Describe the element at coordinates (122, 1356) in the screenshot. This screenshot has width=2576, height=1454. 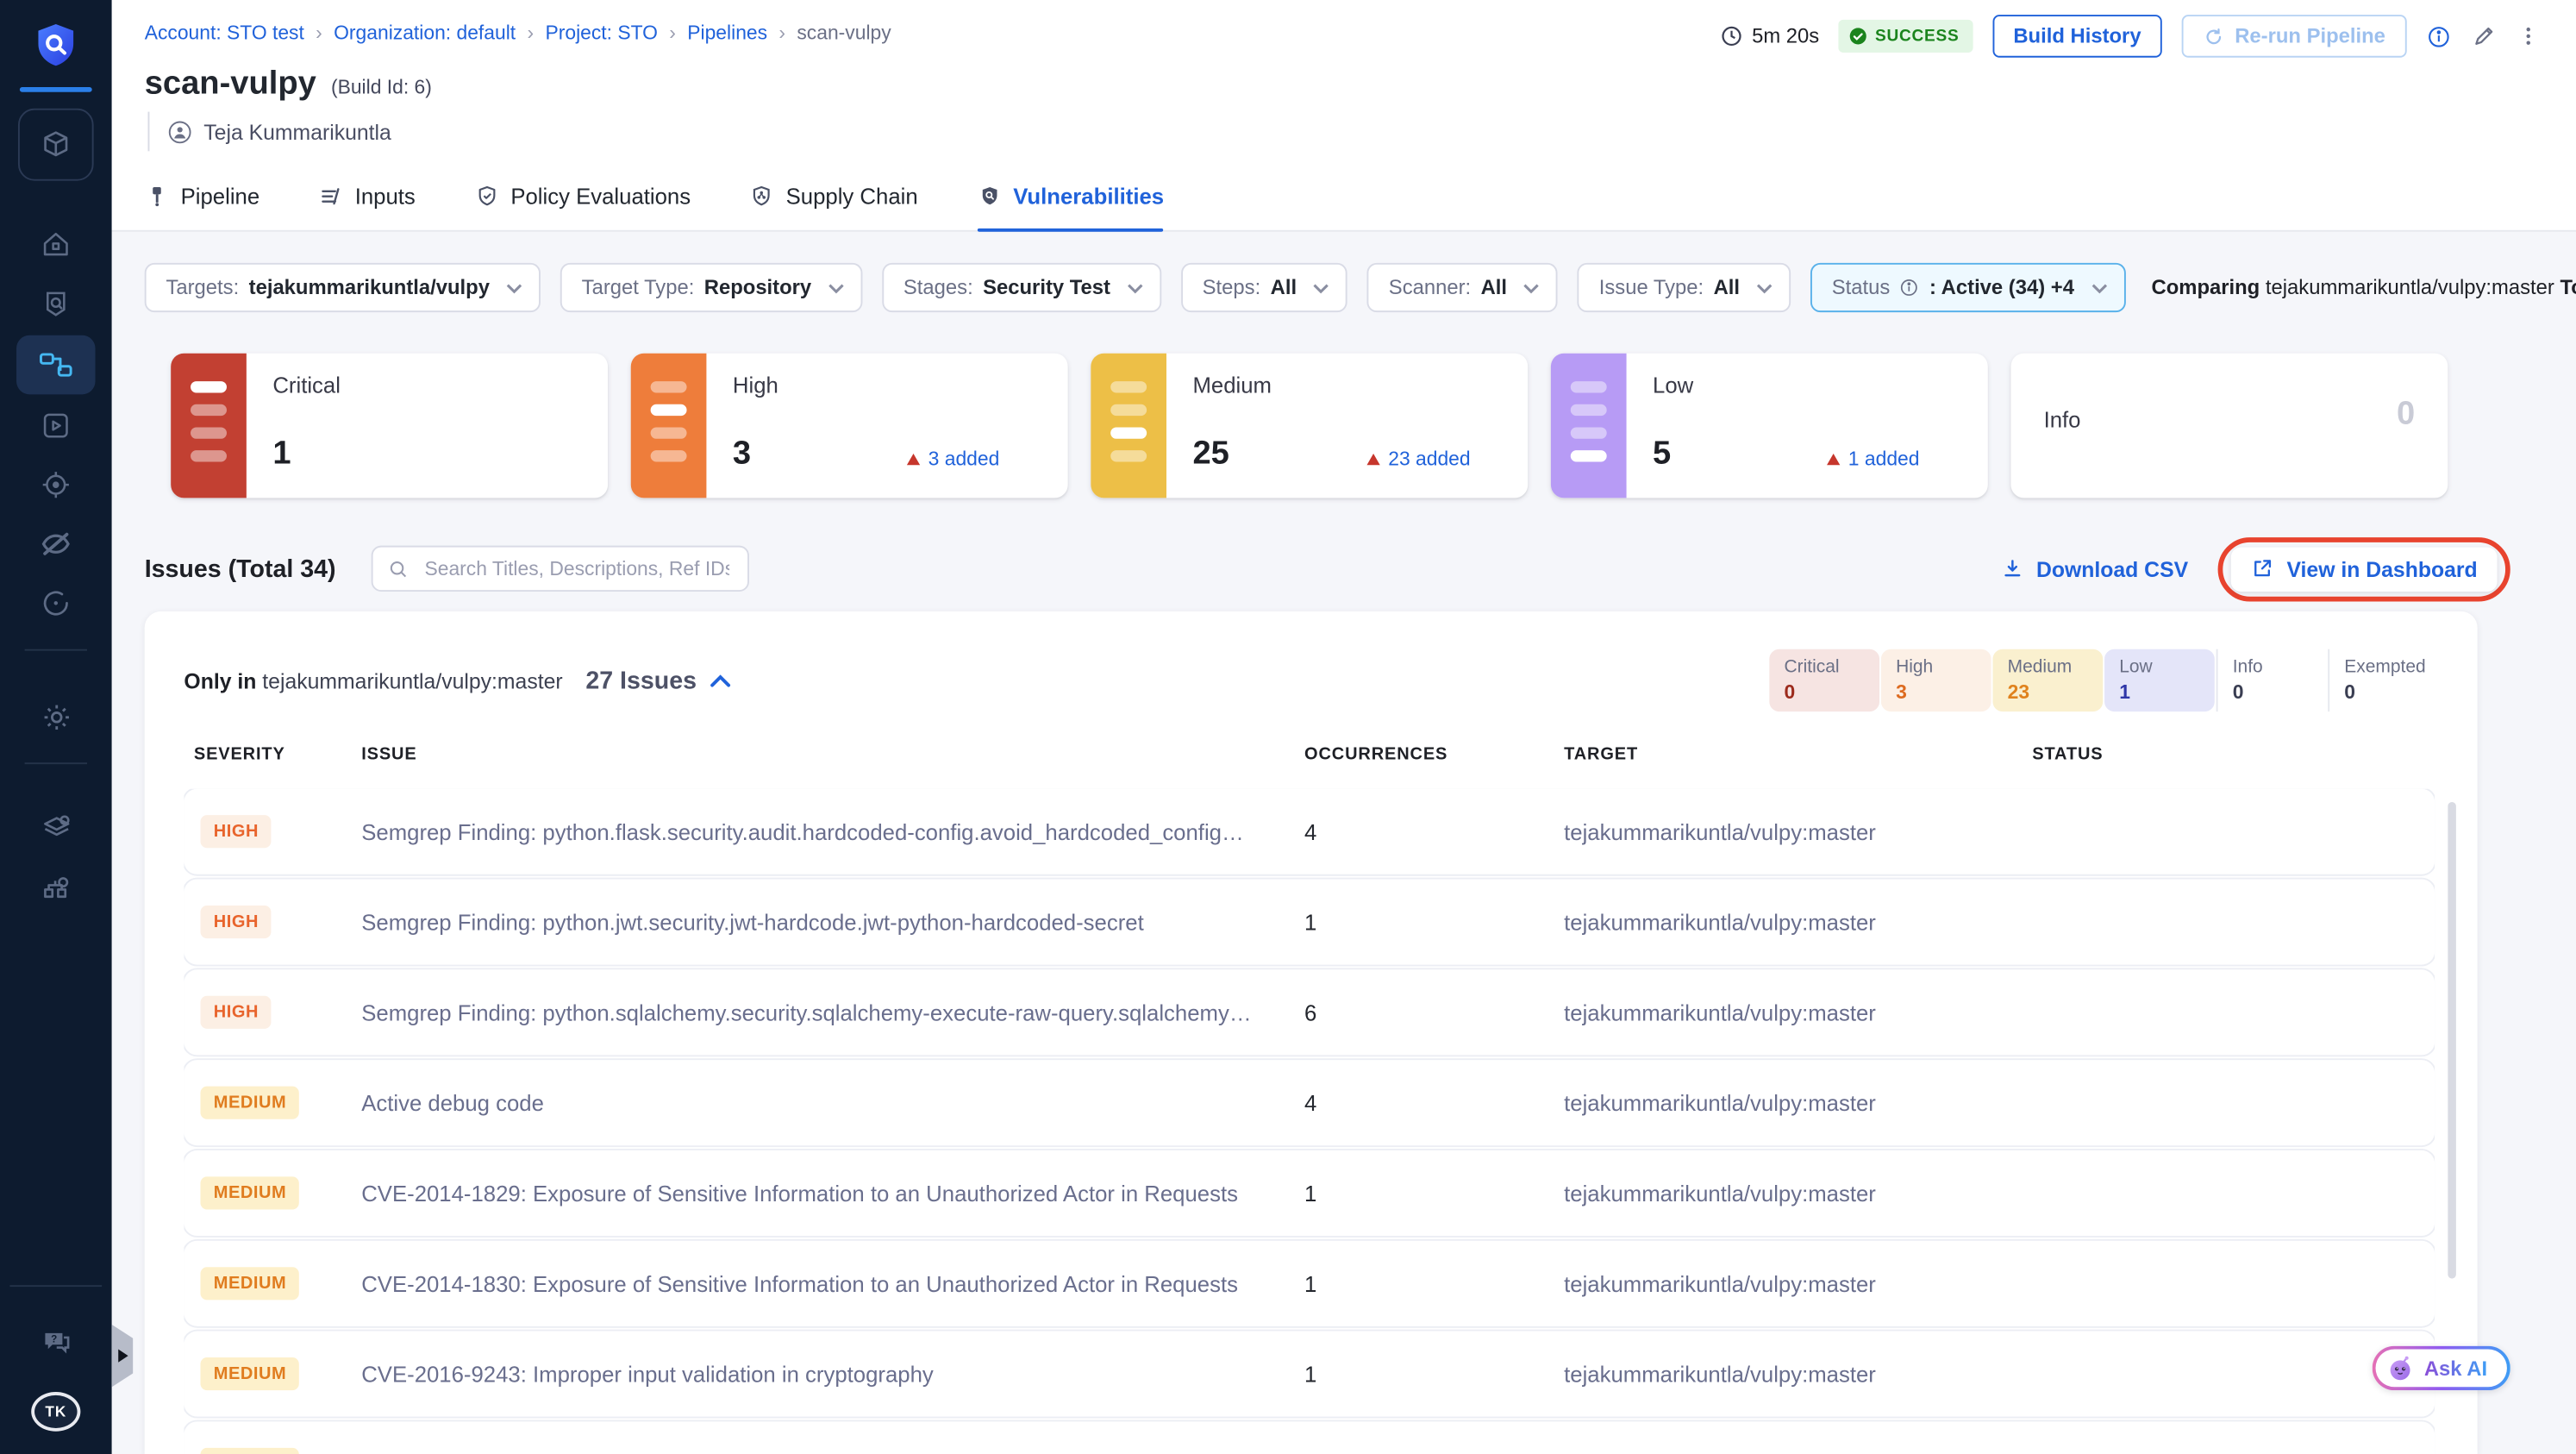
I see `chevron-right-icon` at that location.